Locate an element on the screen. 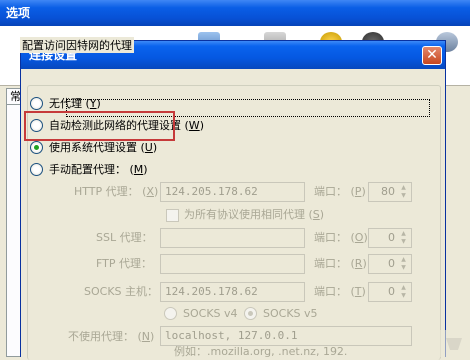  radio-socks-v5 is located at coordinates (250, 313).